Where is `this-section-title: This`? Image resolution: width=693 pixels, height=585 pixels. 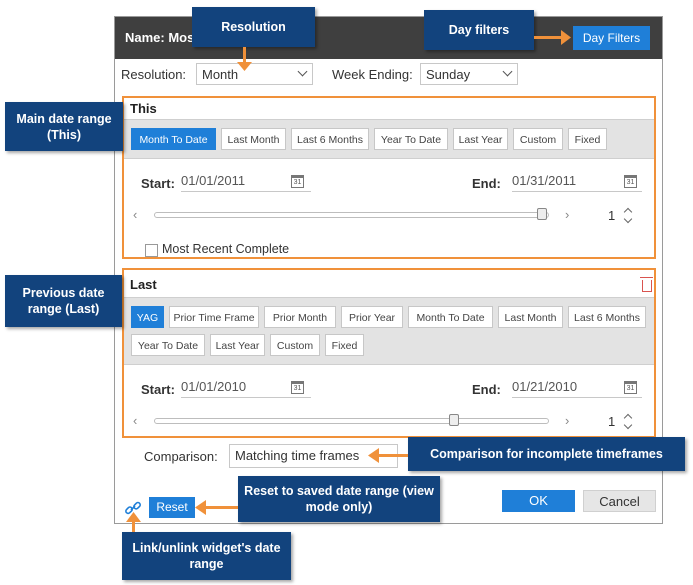
this-section-title: This is located at coordinates (143, 108).